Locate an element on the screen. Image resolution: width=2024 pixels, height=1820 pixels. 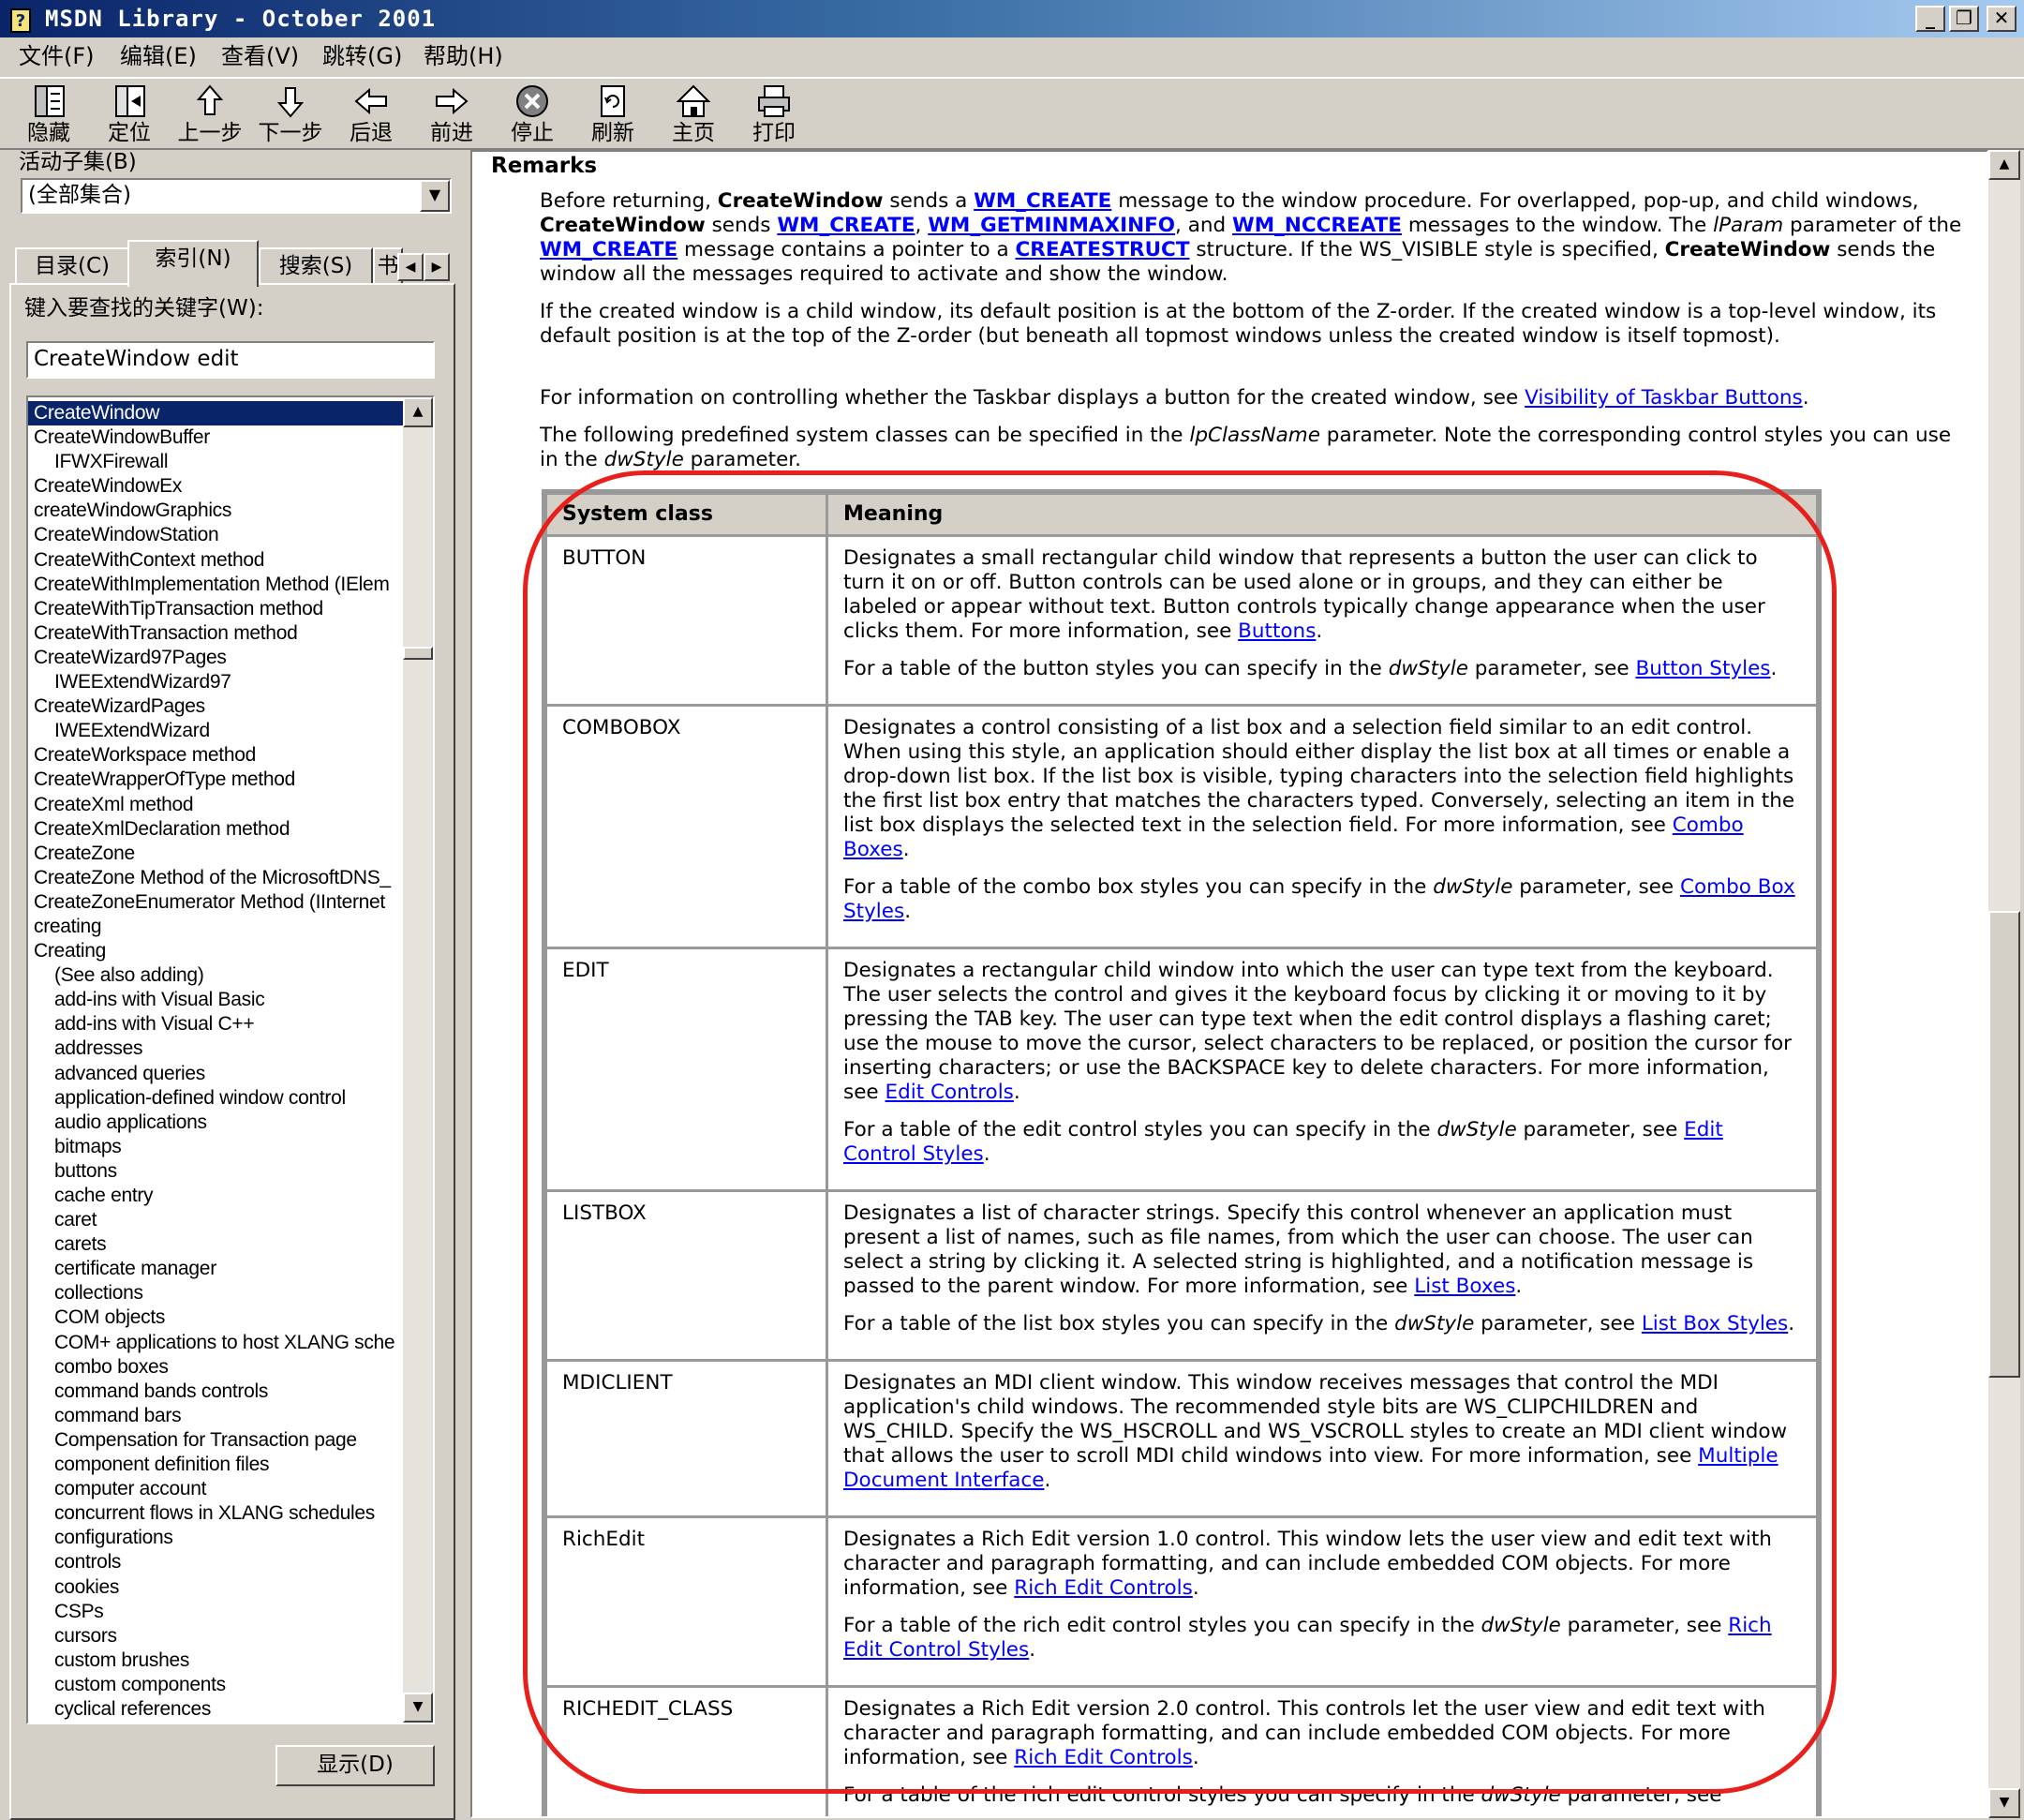
inline-link: CREATESTRUCT is located at coordinates (1103, 249).